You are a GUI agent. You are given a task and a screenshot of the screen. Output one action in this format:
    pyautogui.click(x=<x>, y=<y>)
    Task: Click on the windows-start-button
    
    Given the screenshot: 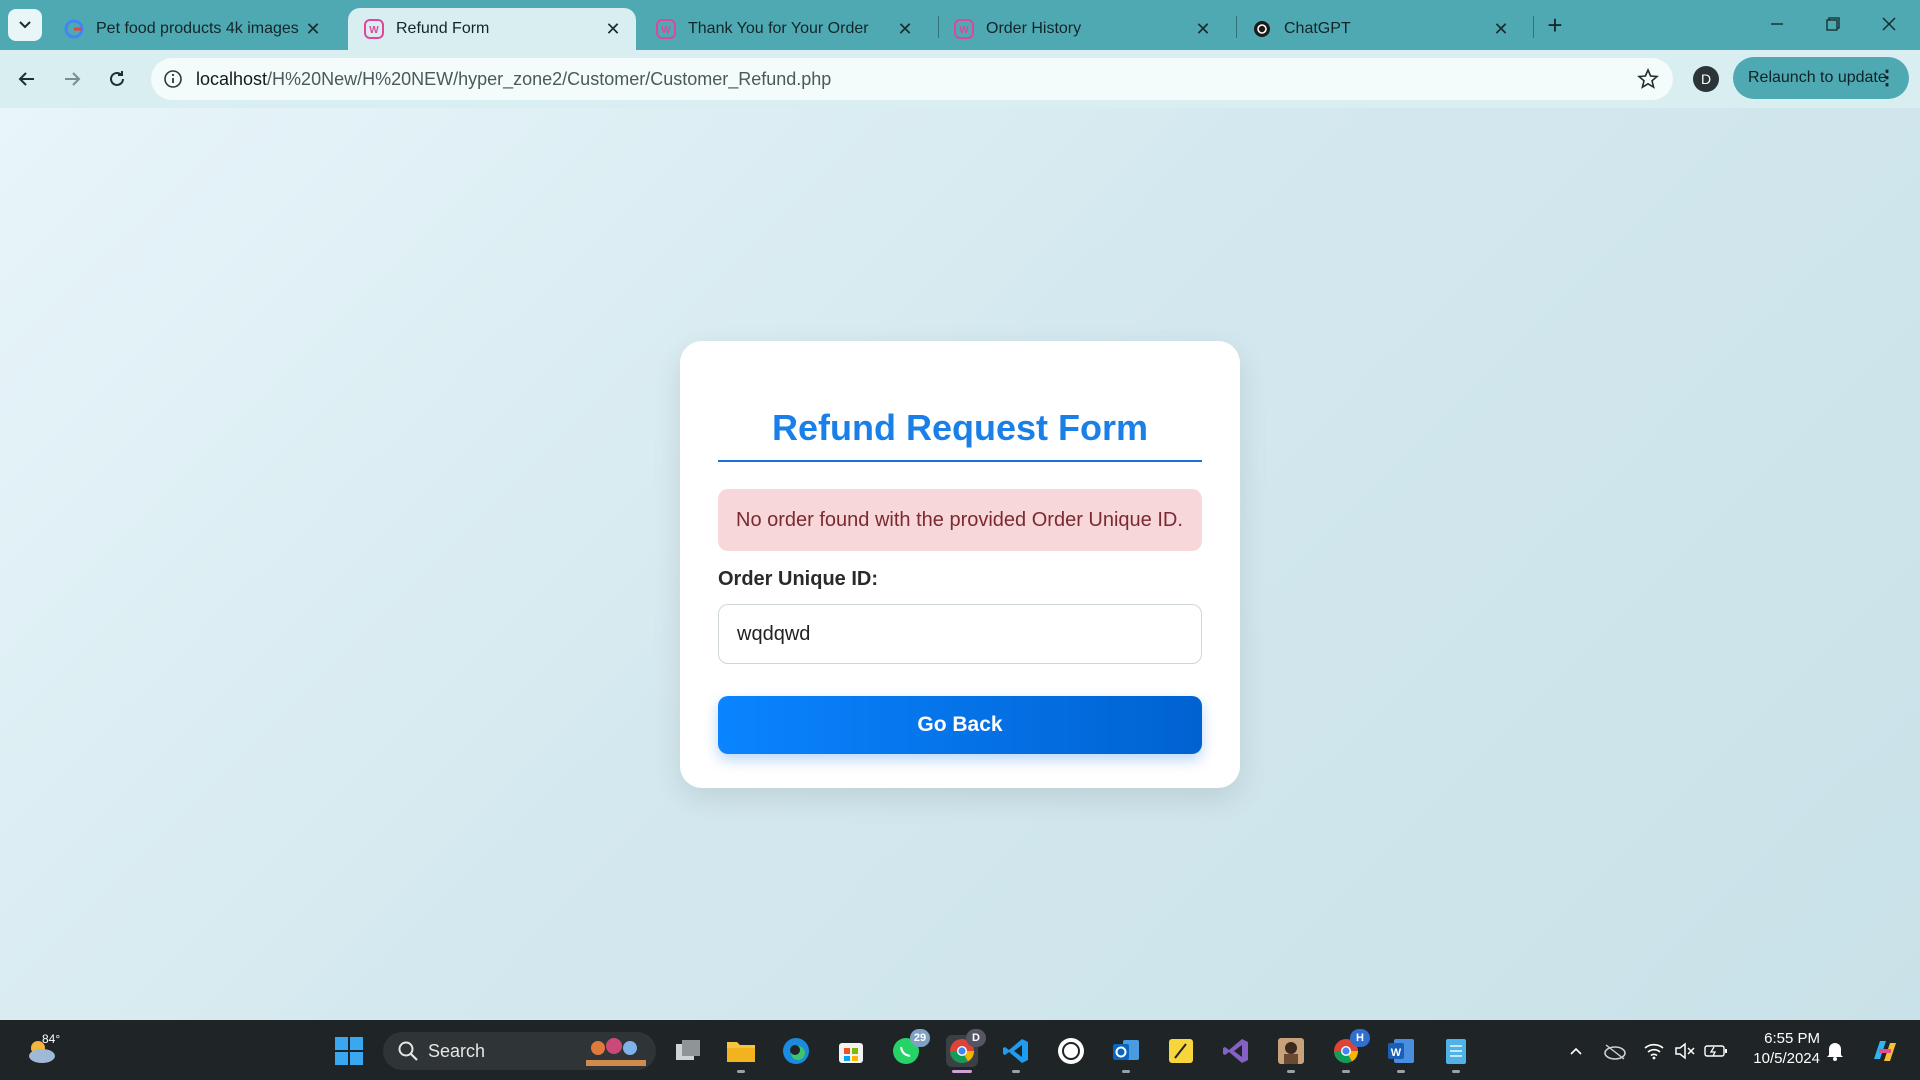 What is the action you would take?
    pyautogui.click(x=349, y=1051)
    